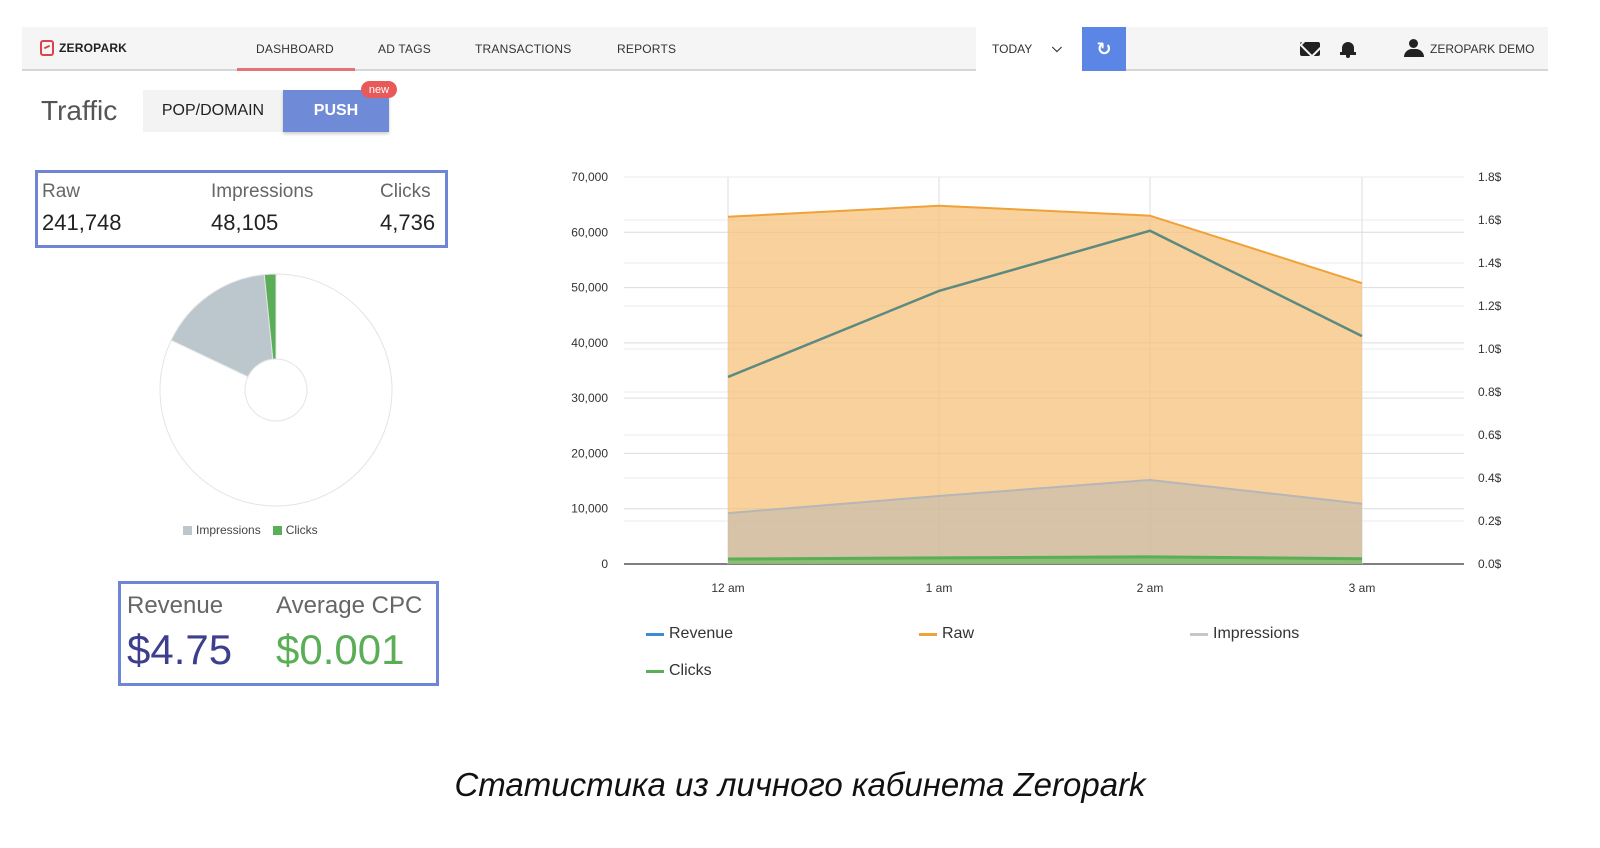 The width and height of the screenshot is (1600, 848). Describe the element at coordinates (296, 69) in the screenshot. I see `nav-active-indicator` at that location.